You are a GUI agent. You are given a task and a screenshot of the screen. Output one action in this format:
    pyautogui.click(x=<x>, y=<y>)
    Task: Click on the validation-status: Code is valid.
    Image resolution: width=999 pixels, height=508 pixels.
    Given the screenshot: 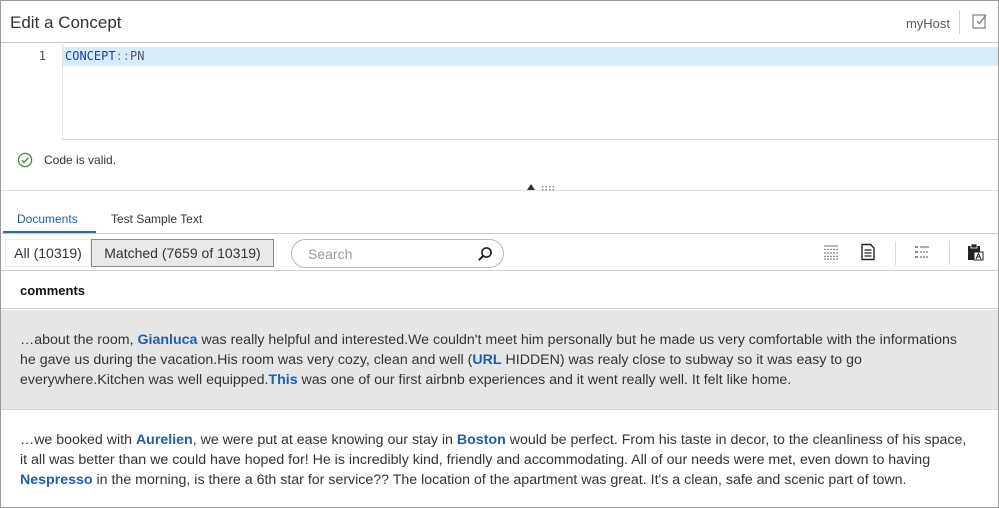 What is the action you would take?
    pyautogui.click(x=66, y=160)
    